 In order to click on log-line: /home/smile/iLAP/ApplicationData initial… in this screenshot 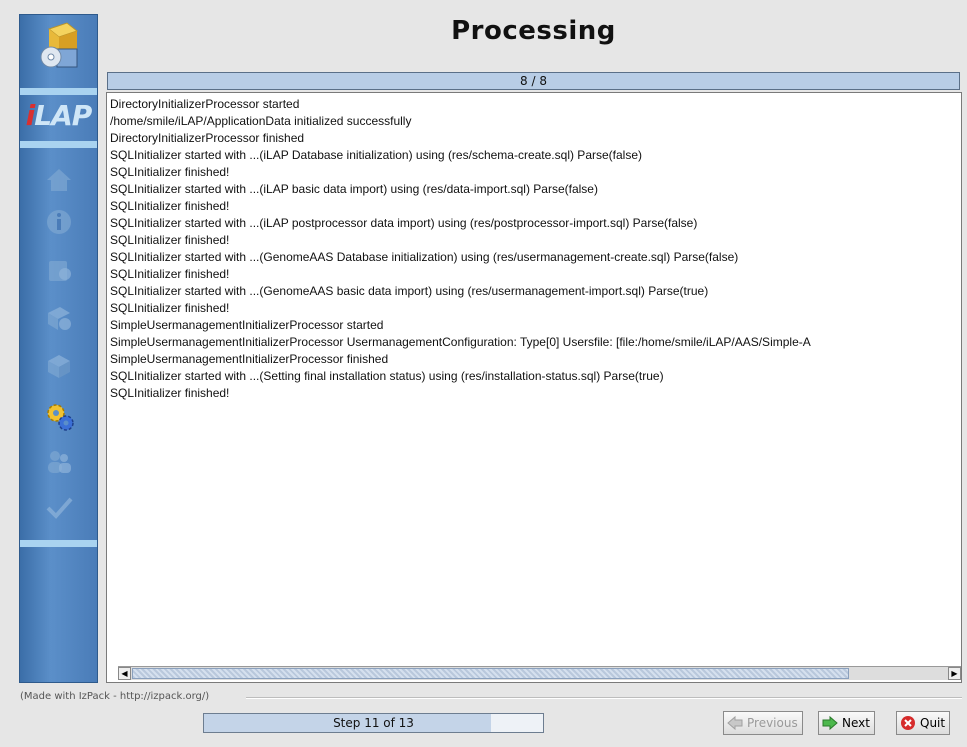, I will do `click(261, 121)`.